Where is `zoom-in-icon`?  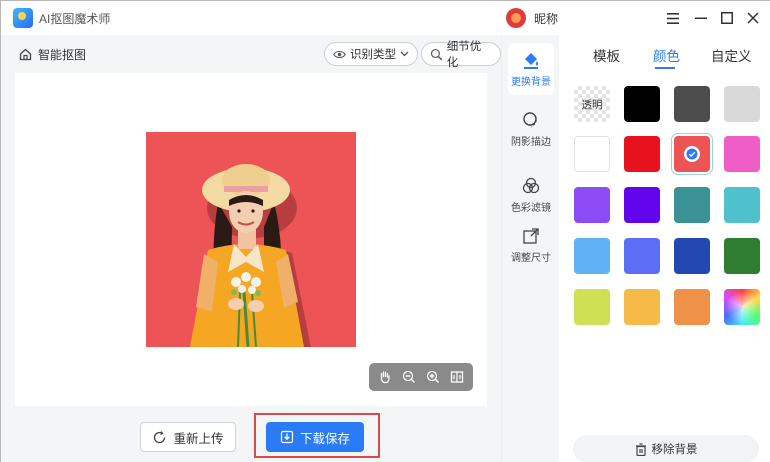
zoom-in-icon is located at coordinates (432, 376).